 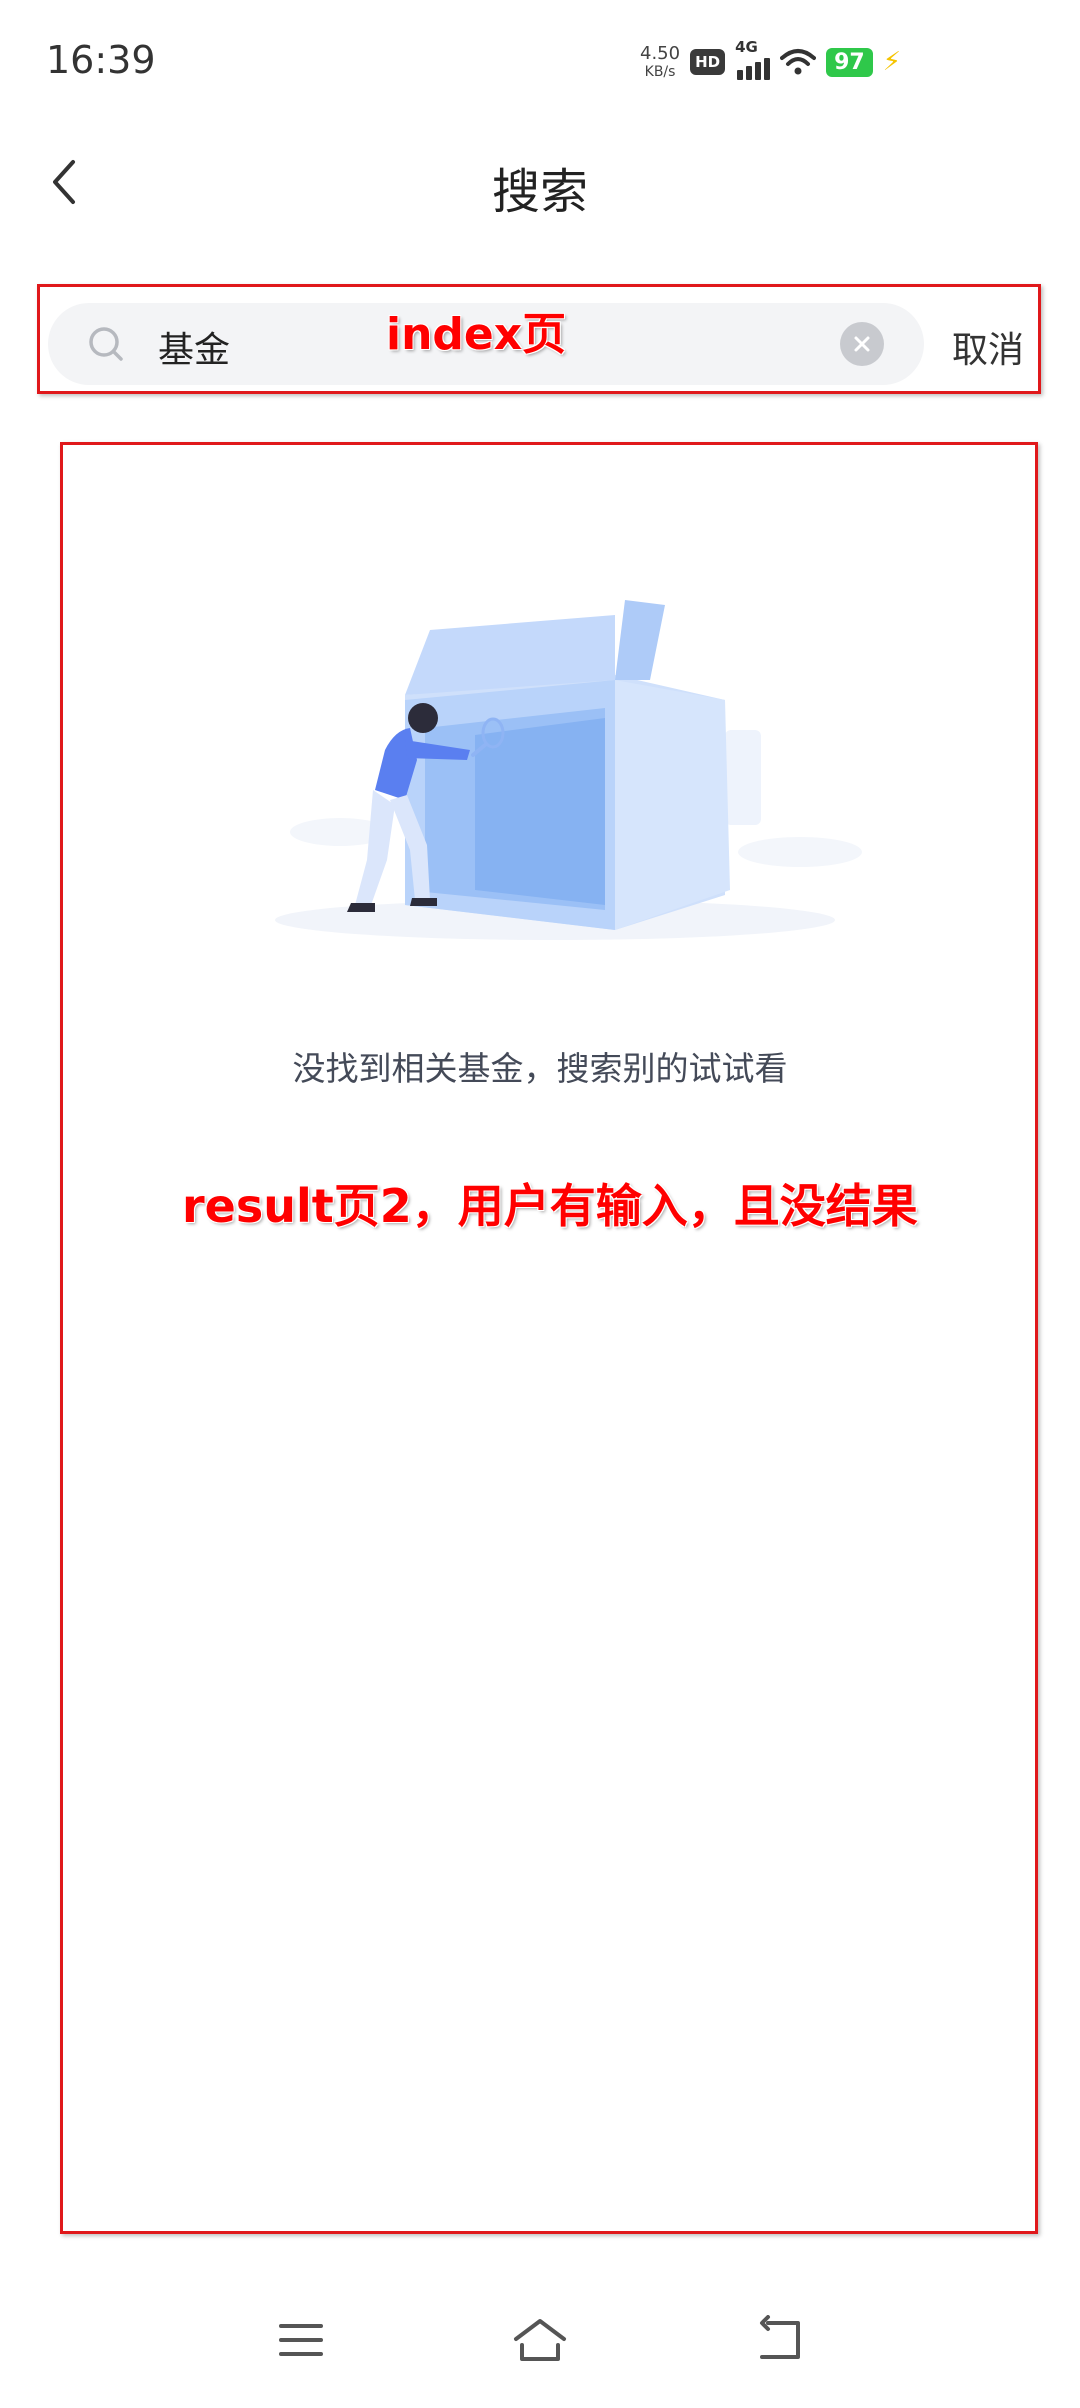 What do you see at coordinates (540, 1068) in the screenshot?
I see `empty-state-message: 没找到相关基金，搜索别的试试看` at bounding box center [540, 1068].